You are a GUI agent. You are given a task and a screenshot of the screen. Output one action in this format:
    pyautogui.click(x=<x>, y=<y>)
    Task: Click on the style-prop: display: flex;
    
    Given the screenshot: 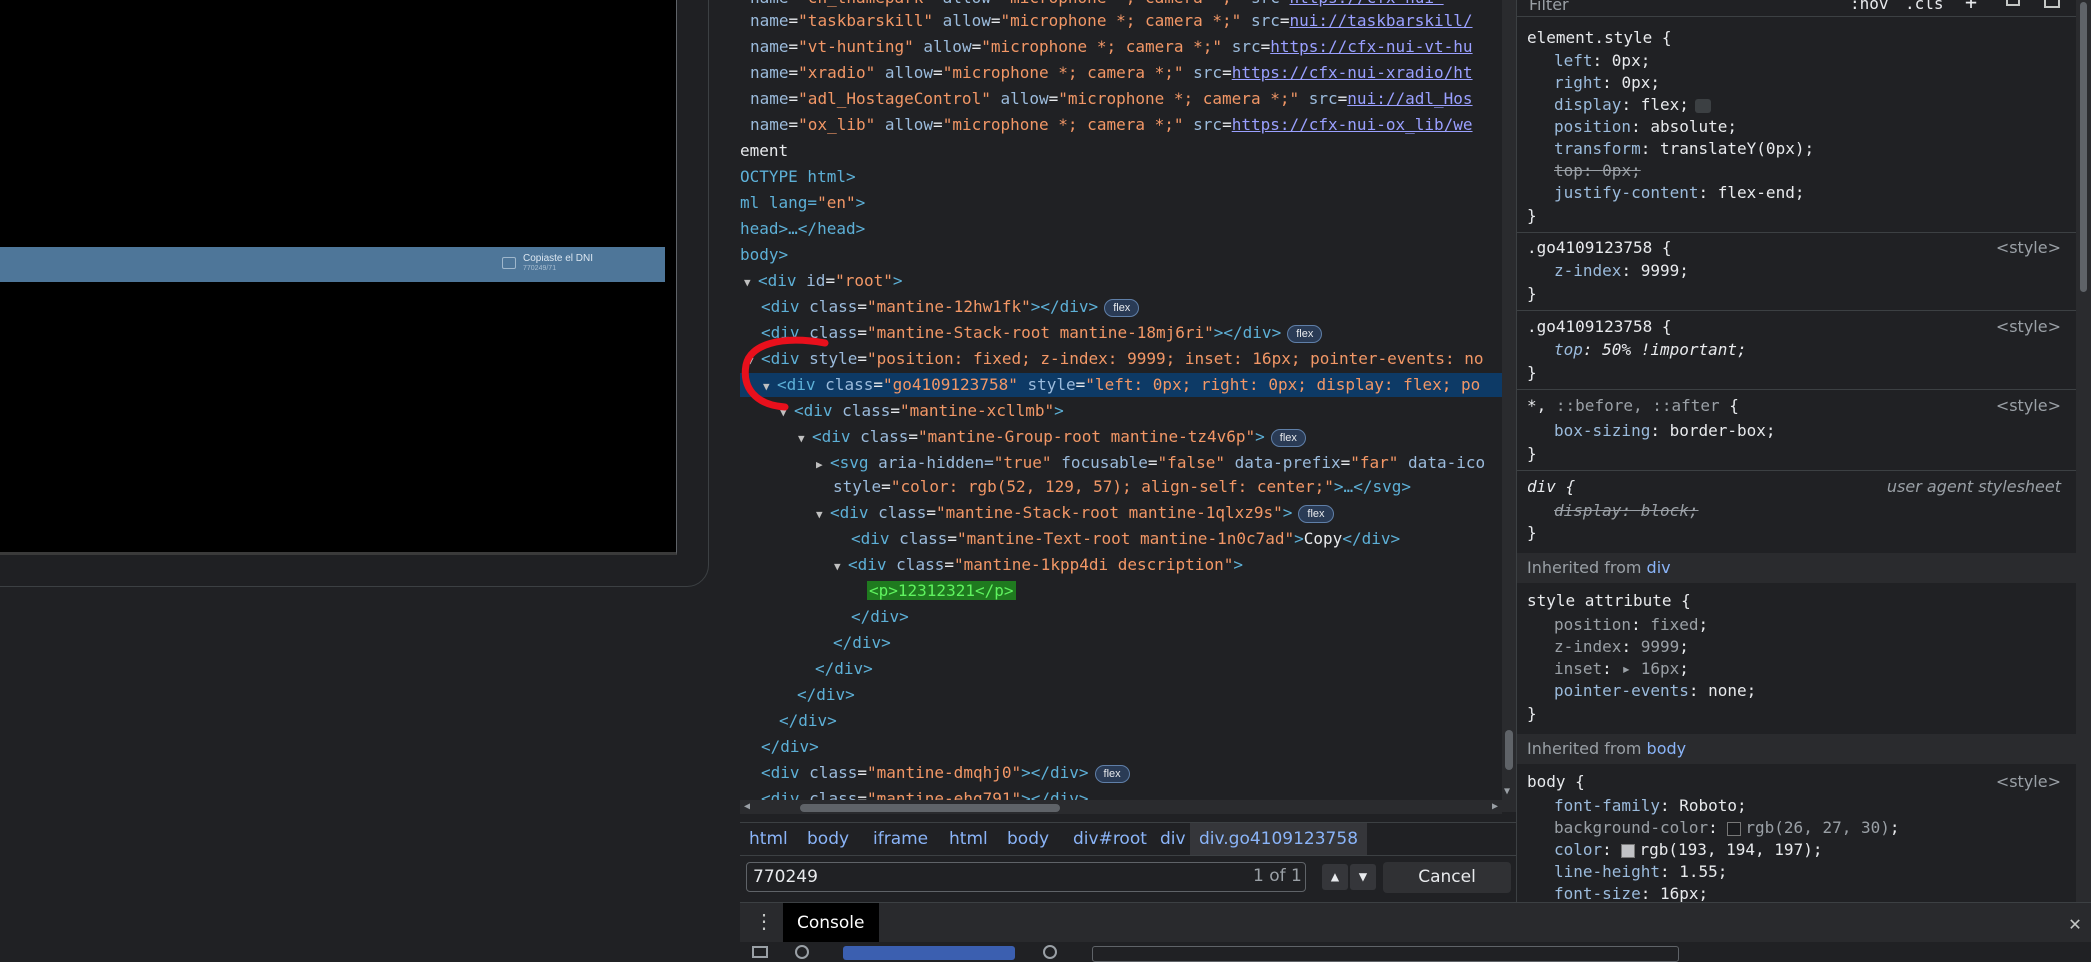 What is the action you would take?
    pyautogui.click(x=1632, y=105)
    